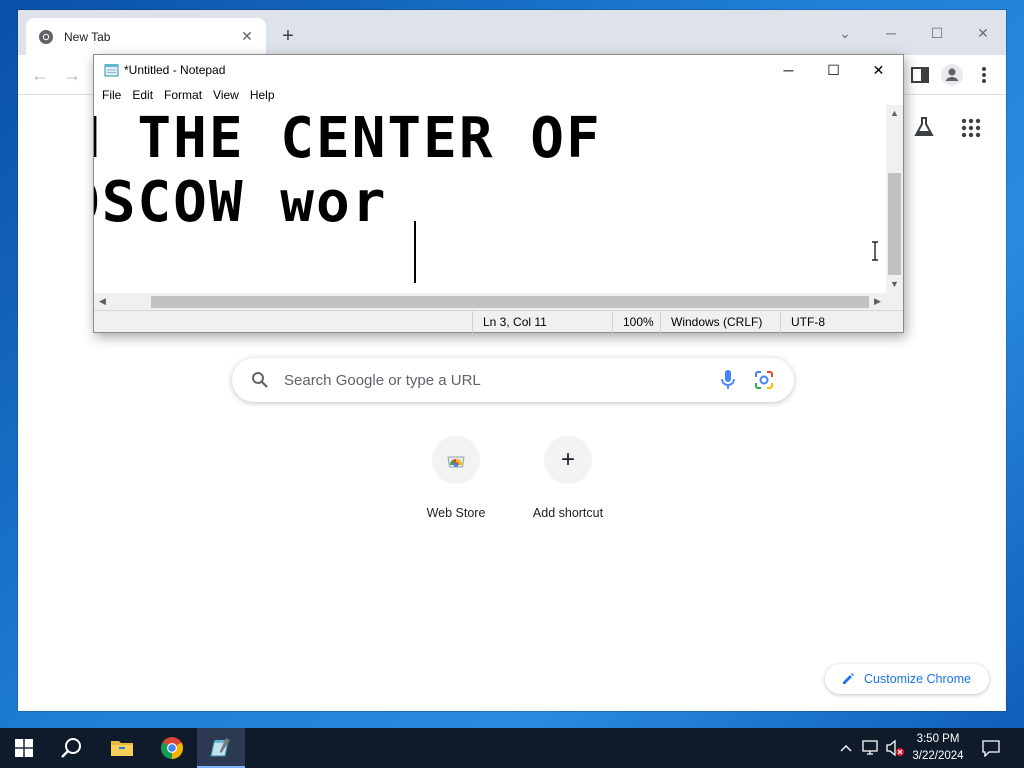  Describe the element at coordinates (917, 679) in the screenshot. I see `customize-chrome-label: Customize Chrome` at that location.